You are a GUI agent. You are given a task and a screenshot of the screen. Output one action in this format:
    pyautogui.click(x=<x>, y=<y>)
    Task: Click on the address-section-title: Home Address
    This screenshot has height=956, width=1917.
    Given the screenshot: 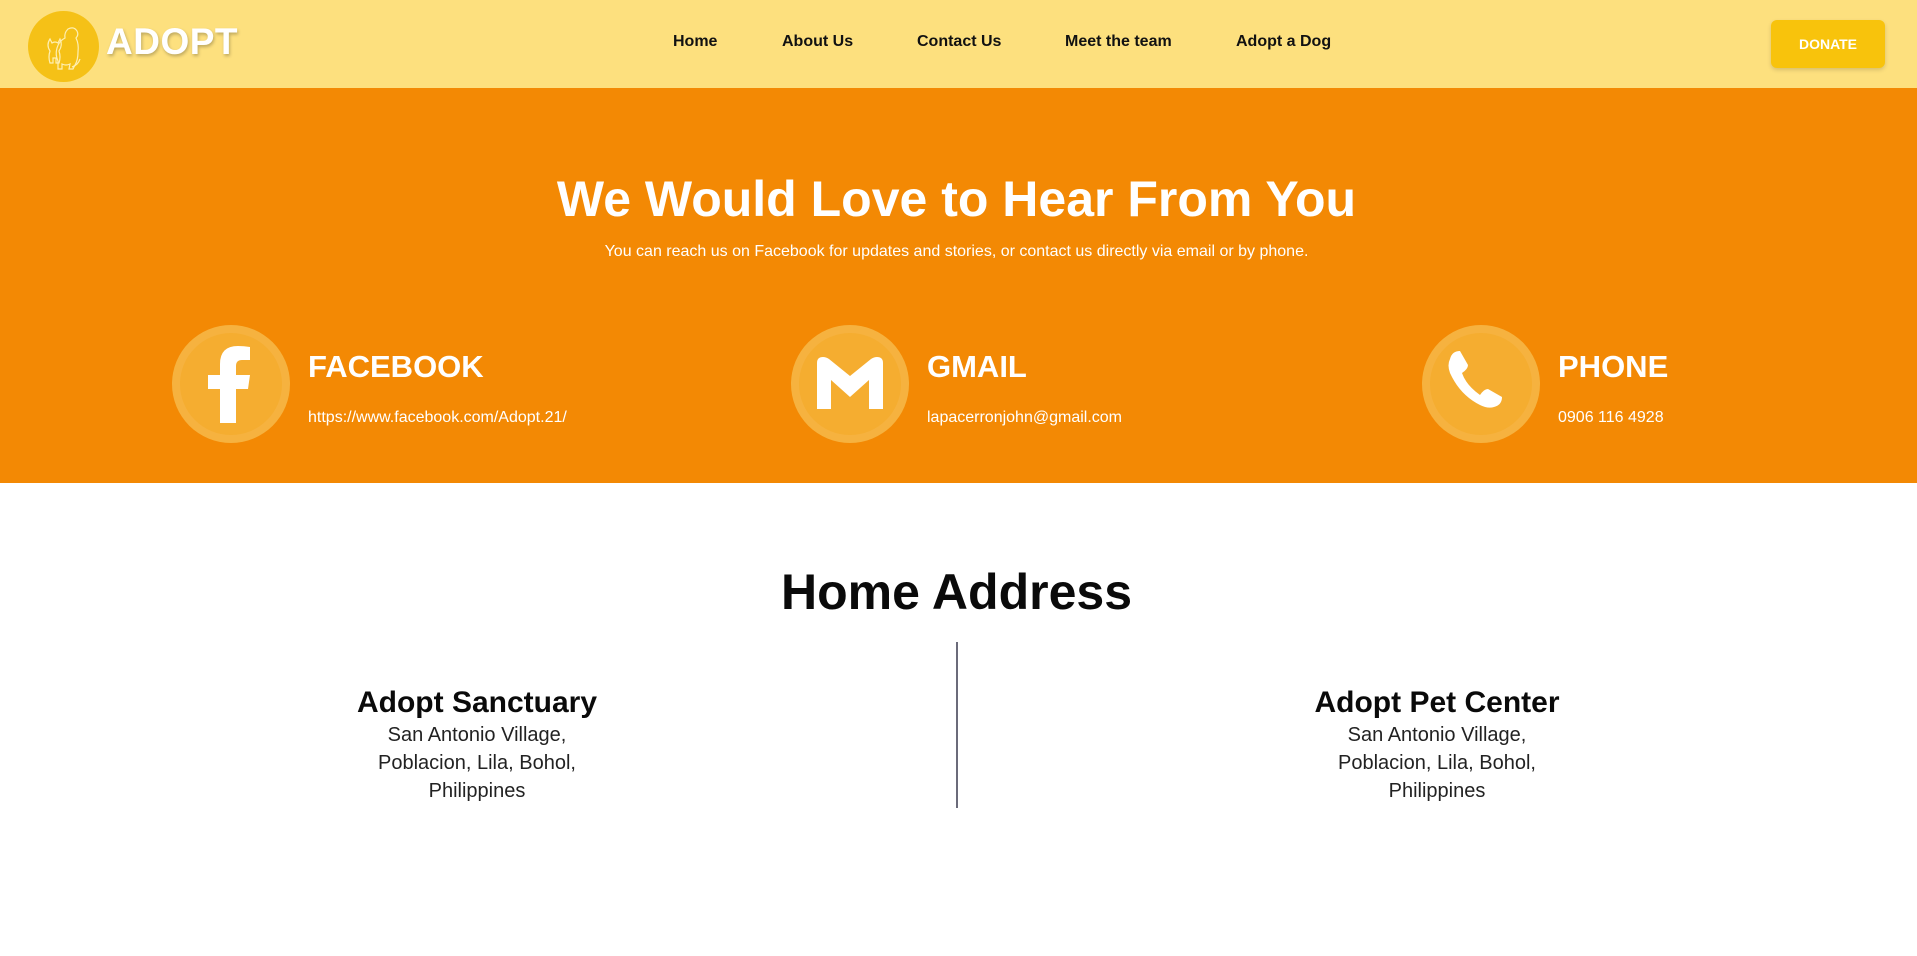 What is the action you would take?
    pyautogui.click(x=956, y=592)
    